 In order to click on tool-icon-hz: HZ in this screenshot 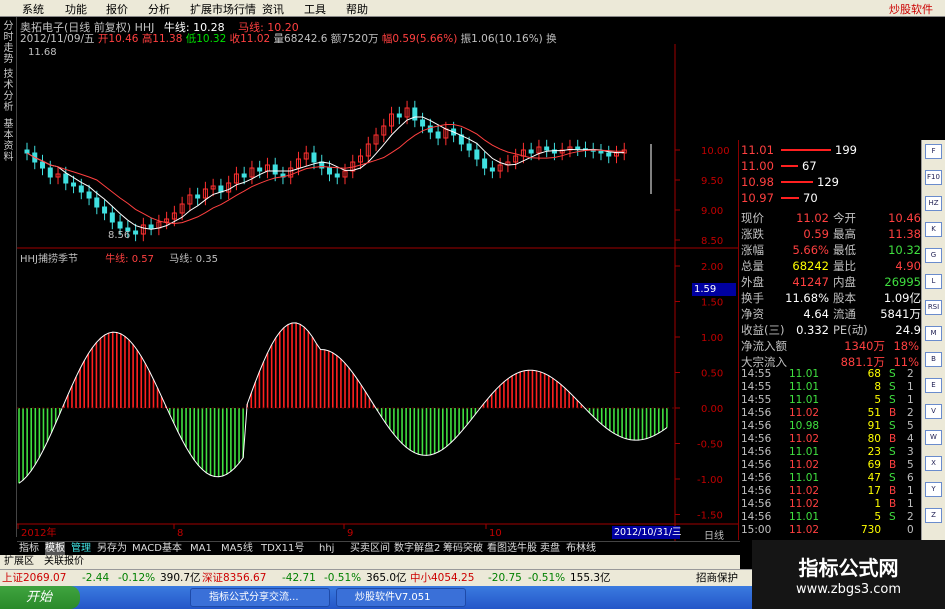, I will do `click(933, 203)`.